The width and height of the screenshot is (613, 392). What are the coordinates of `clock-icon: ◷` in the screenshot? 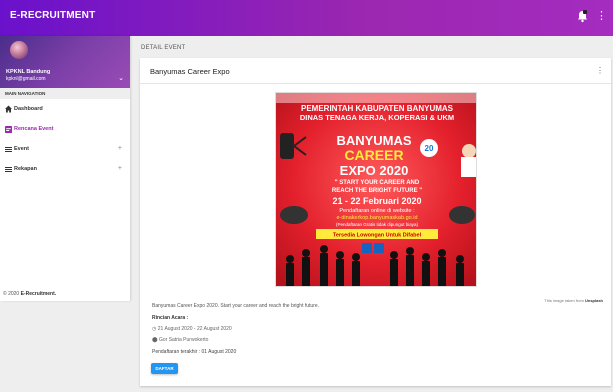 It's located at (154, 329).